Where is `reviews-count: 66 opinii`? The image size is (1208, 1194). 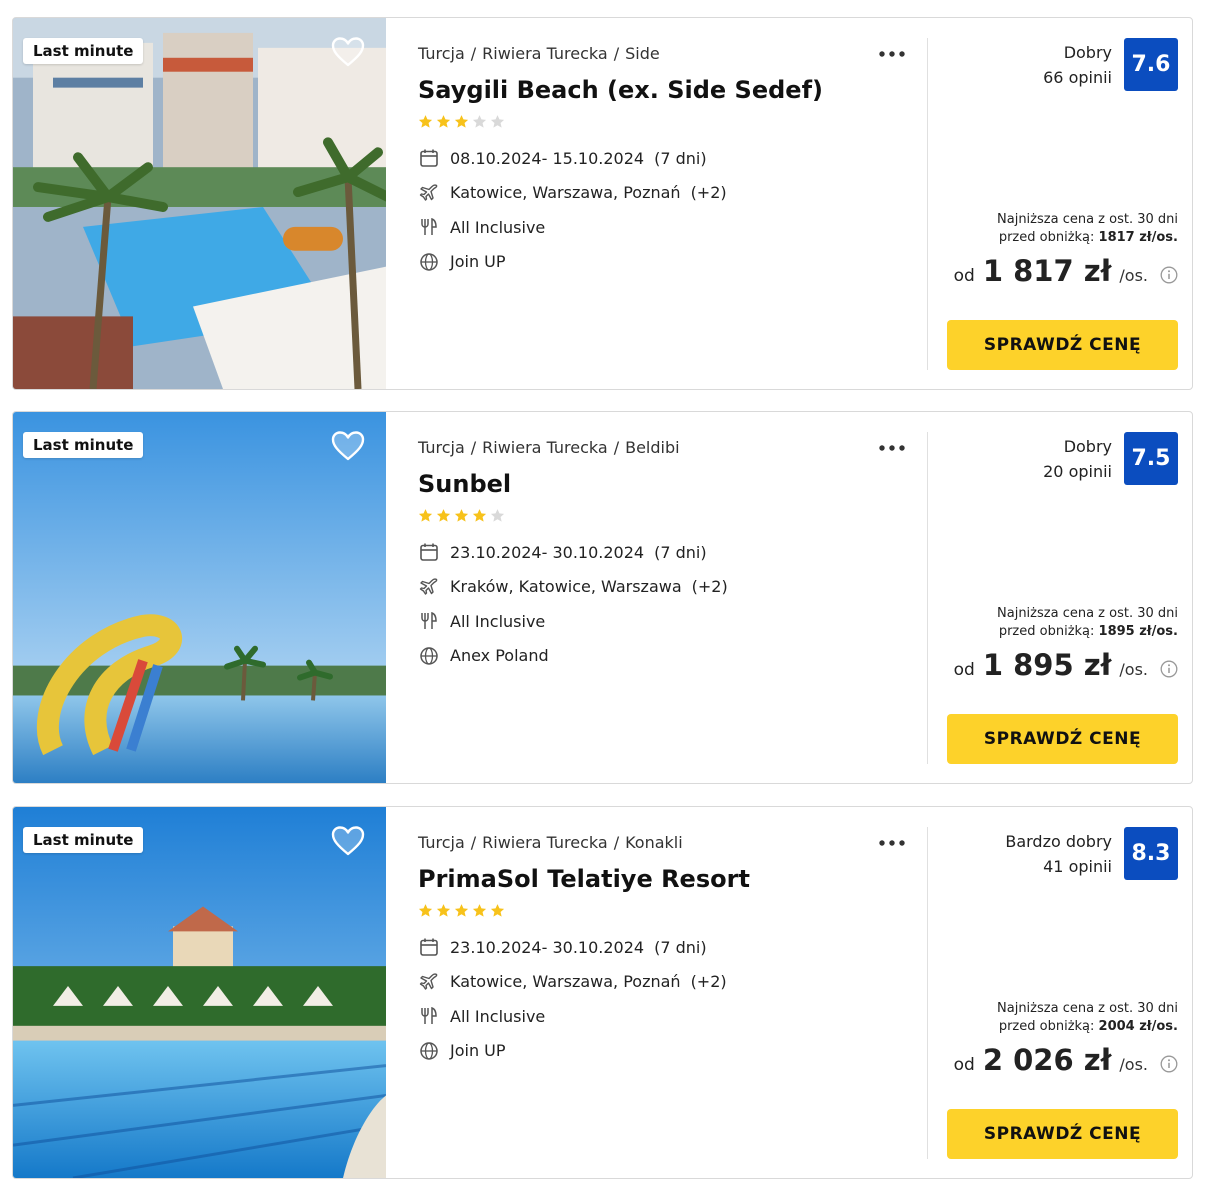
reviews-count: 66 opinii is located at coordinates (1077, 77).